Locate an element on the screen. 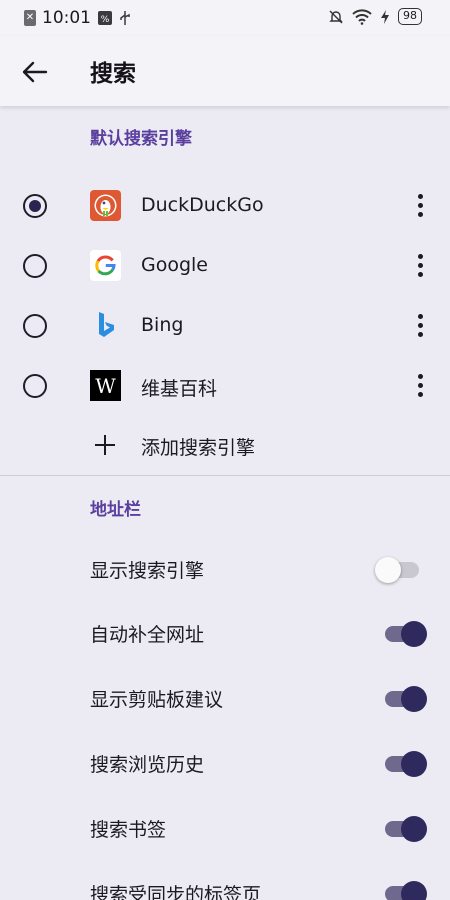  setting-clipboard-suggestions: 显示剪贴板建议 is located at coordinates (225, 698).